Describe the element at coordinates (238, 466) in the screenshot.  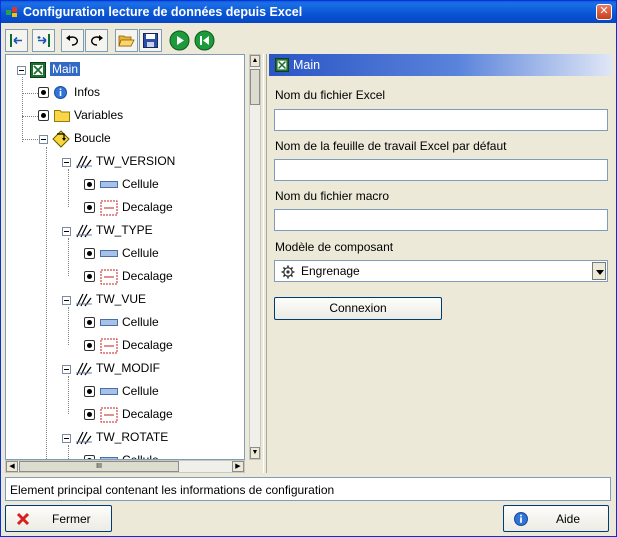
I see `scroll-right-icon: ▶` at that location.